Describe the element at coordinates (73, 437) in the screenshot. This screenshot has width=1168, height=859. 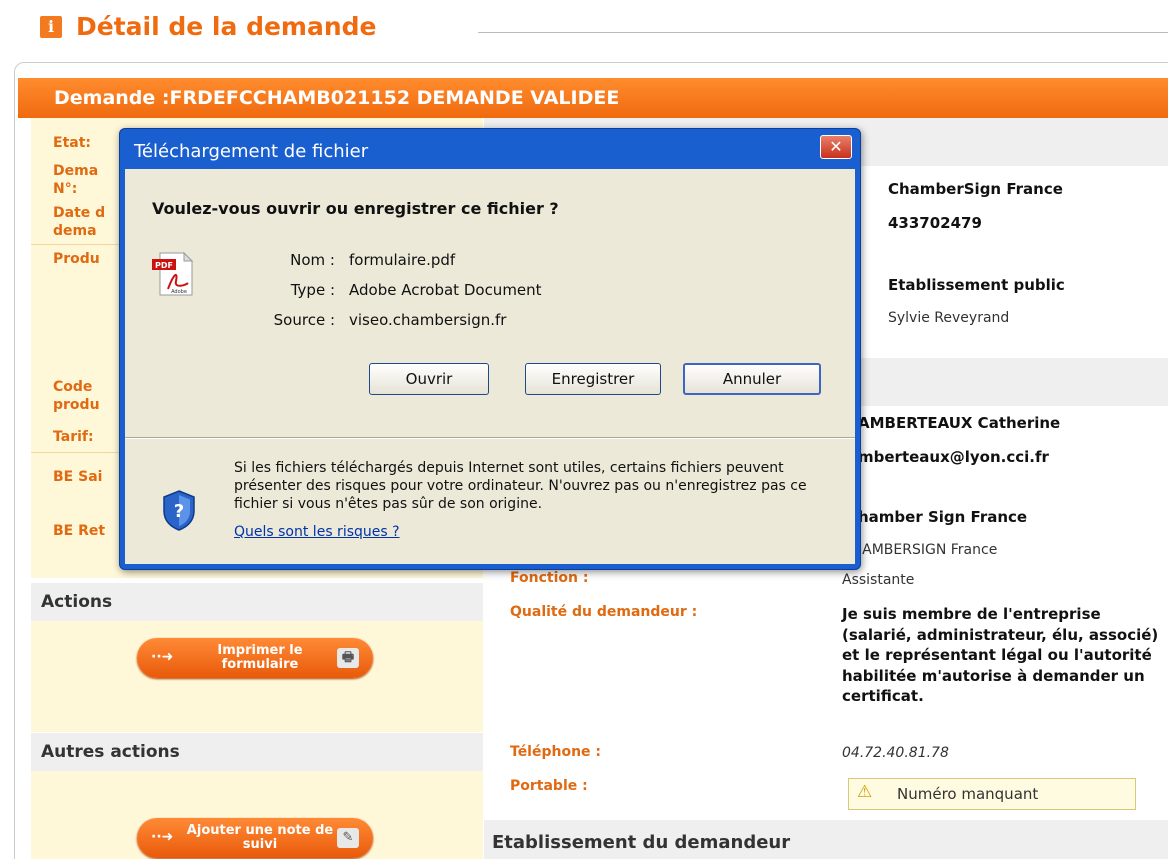
I see `price-label: Tarif:` at that location.